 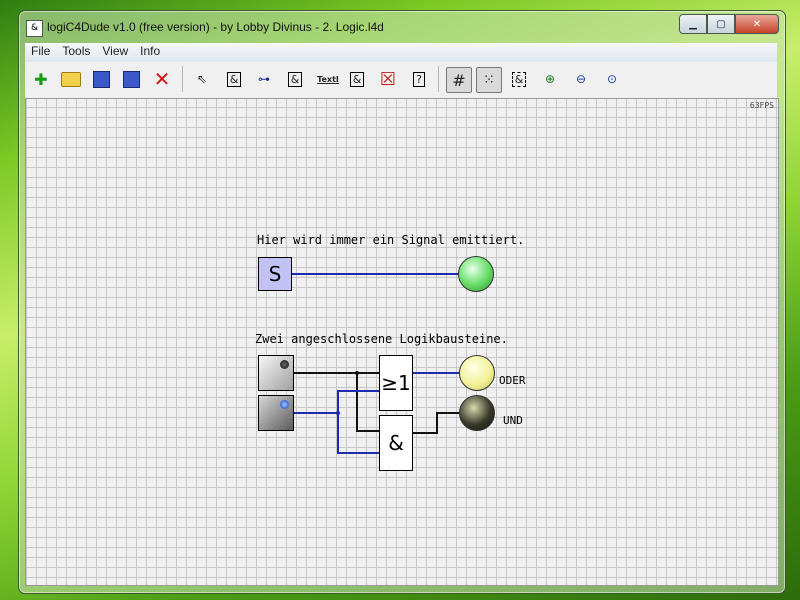 What do you see at coordinates (276, 413) in the screenshot?
I see `input-switch-on` at bounding box center [276, 413].